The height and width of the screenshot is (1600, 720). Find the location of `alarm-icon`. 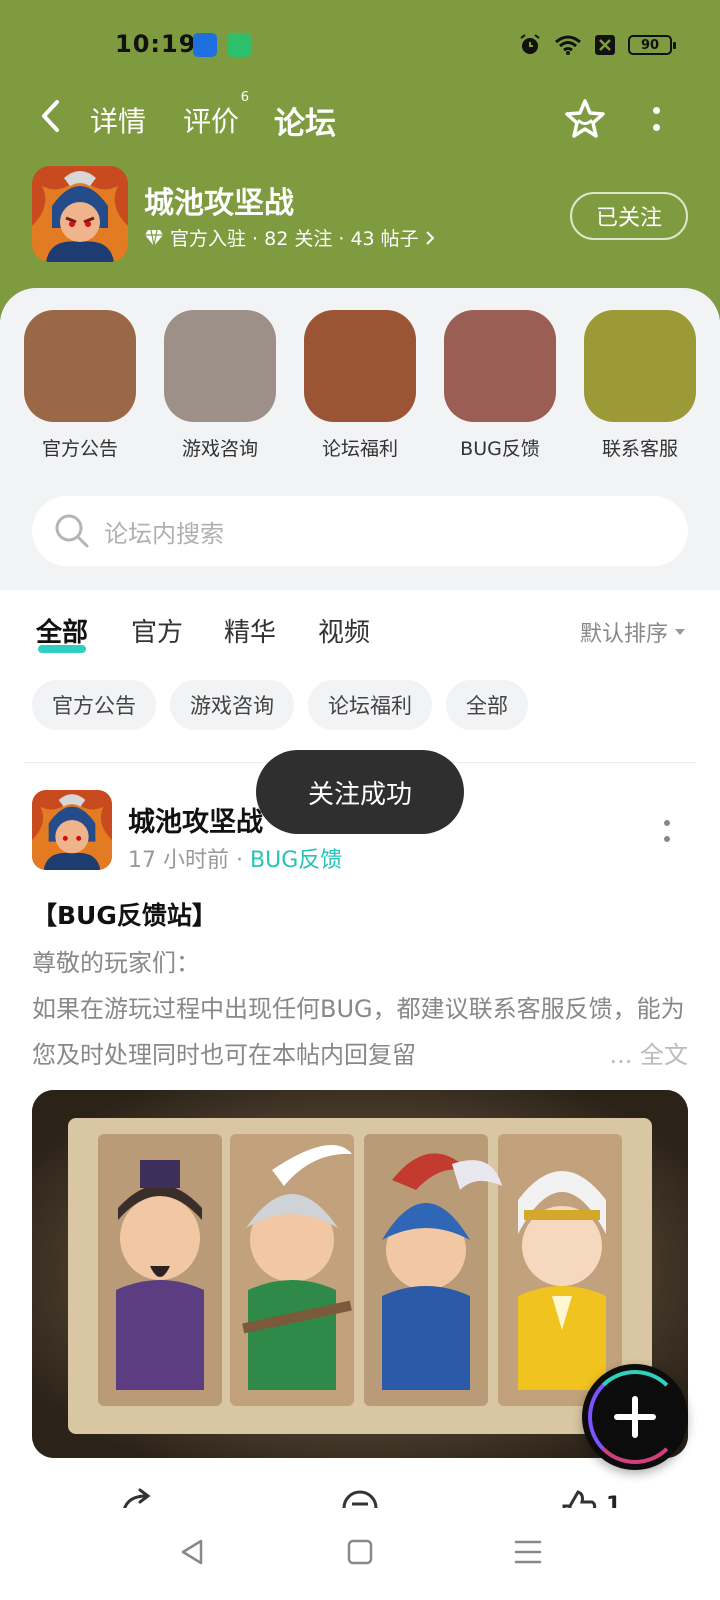

alarm-icon is located at coordinates (530, 44).